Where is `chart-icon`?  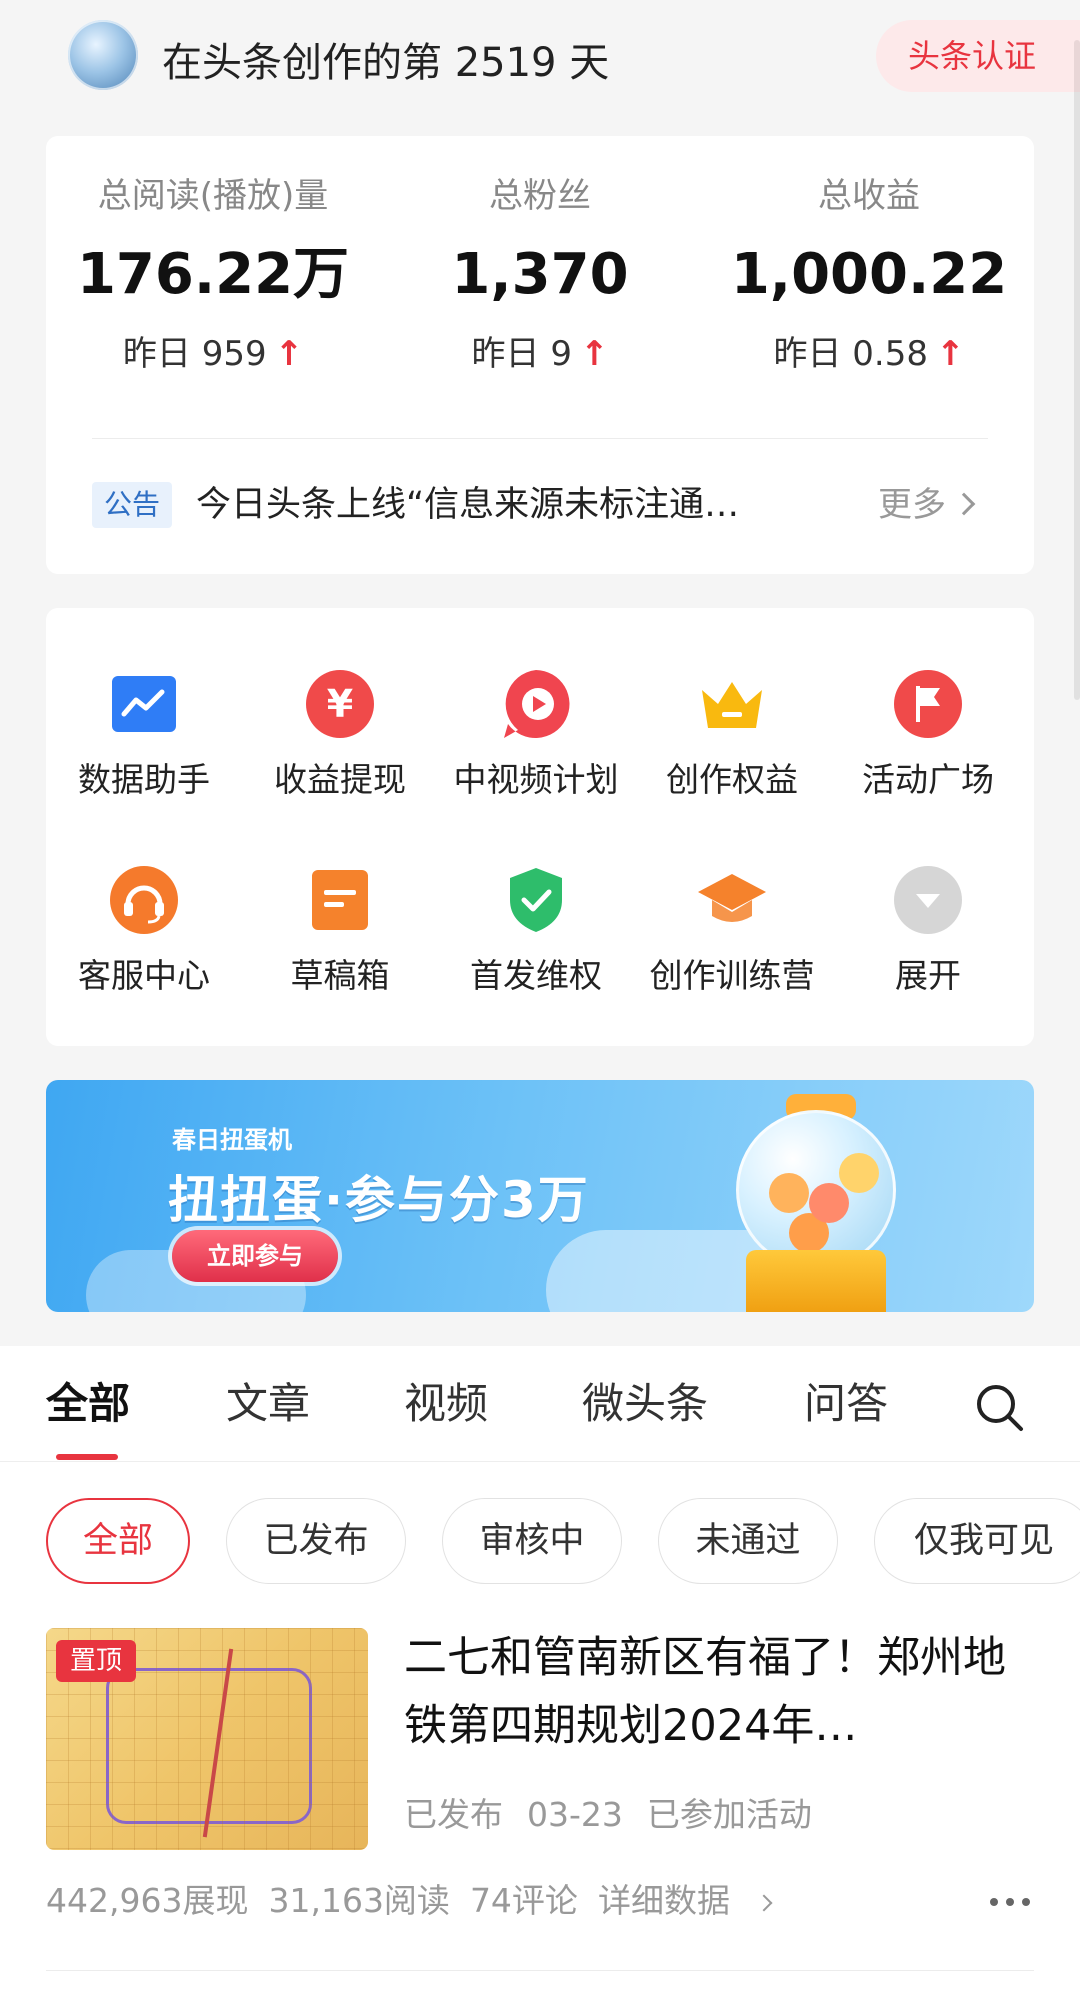
chart-icon is located at coordinates (144, 704).